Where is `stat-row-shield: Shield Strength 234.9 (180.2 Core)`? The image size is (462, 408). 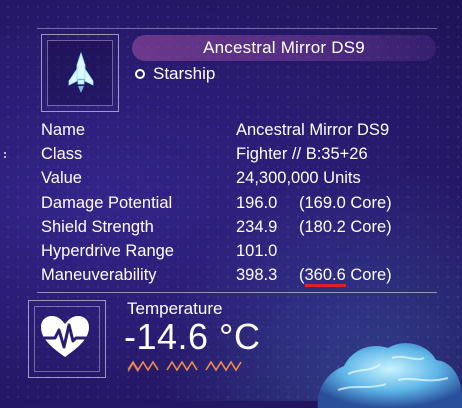 stat-row-shield: Shield Strength 234.9 (180.2 Core) is located at coordinates (241, 227).